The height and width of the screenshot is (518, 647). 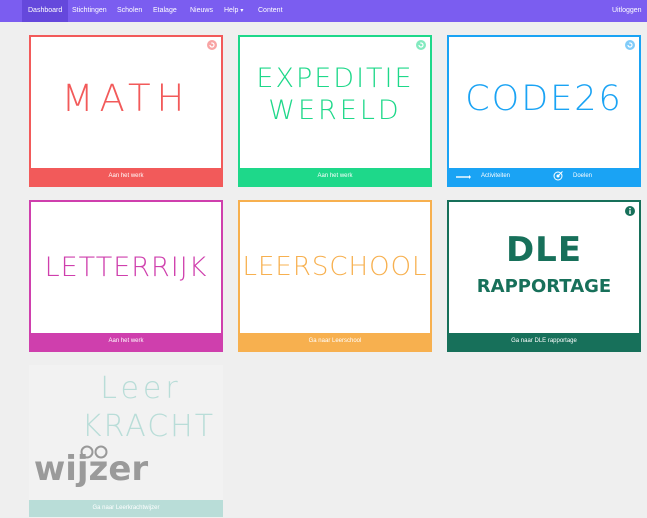 What do you see at coordinates (129, 11) in the screenshot?
I see `nav-scholen: Scholen` at bounding box center [129, 11].